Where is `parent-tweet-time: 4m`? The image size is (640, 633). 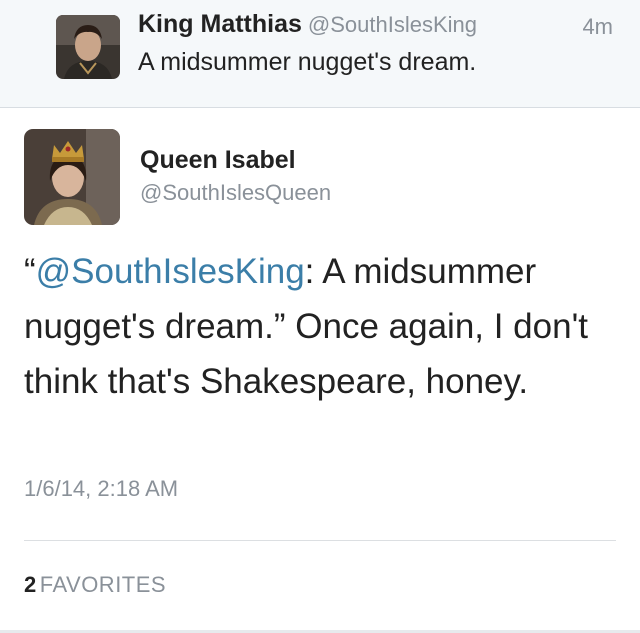 parent-tweet-time: 4m is located at coordinates (597, 26).